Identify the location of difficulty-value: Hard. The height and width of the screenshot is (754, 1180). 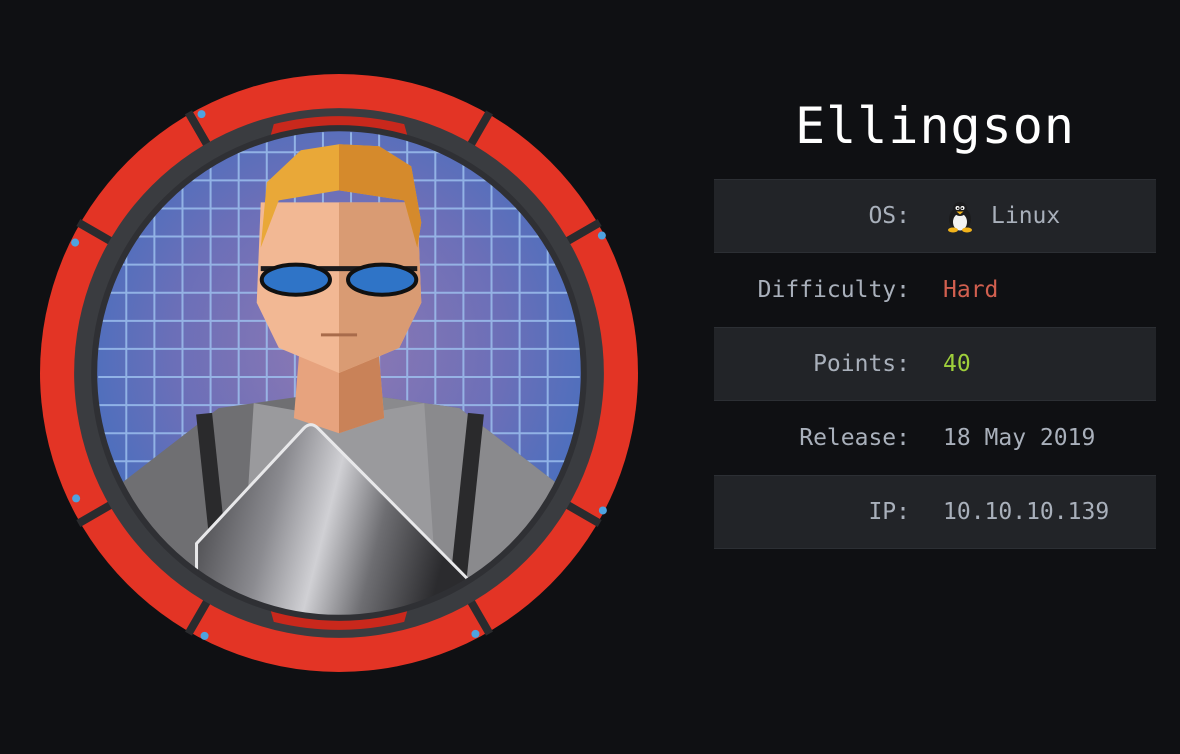
(971, 290).